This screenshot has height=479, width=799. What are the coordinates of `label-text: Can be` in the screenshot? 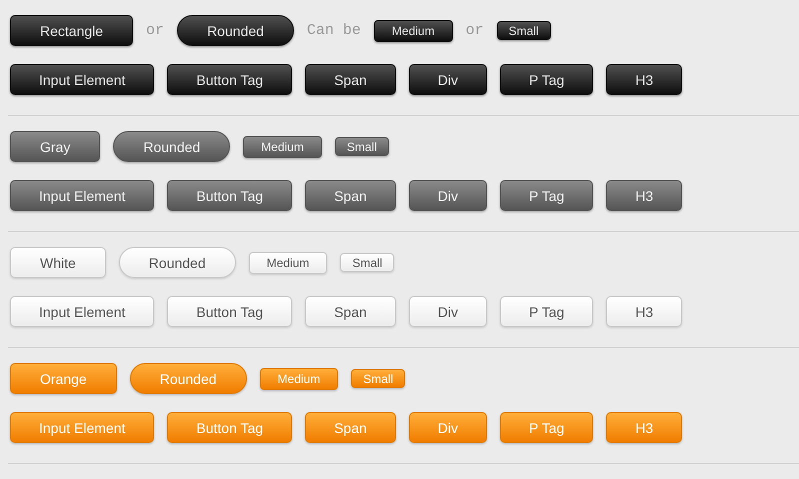 It's located at (333, 30).